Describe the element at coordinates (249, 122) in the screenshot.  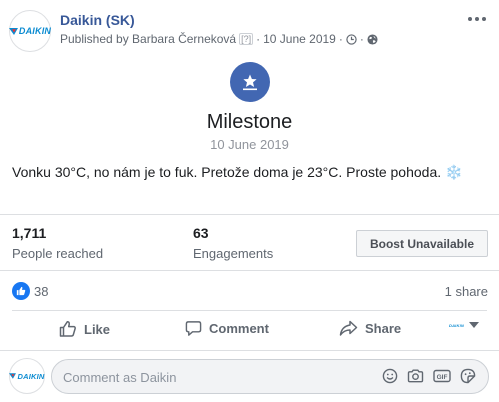
I see `milestone-title: Milestone` at that location.